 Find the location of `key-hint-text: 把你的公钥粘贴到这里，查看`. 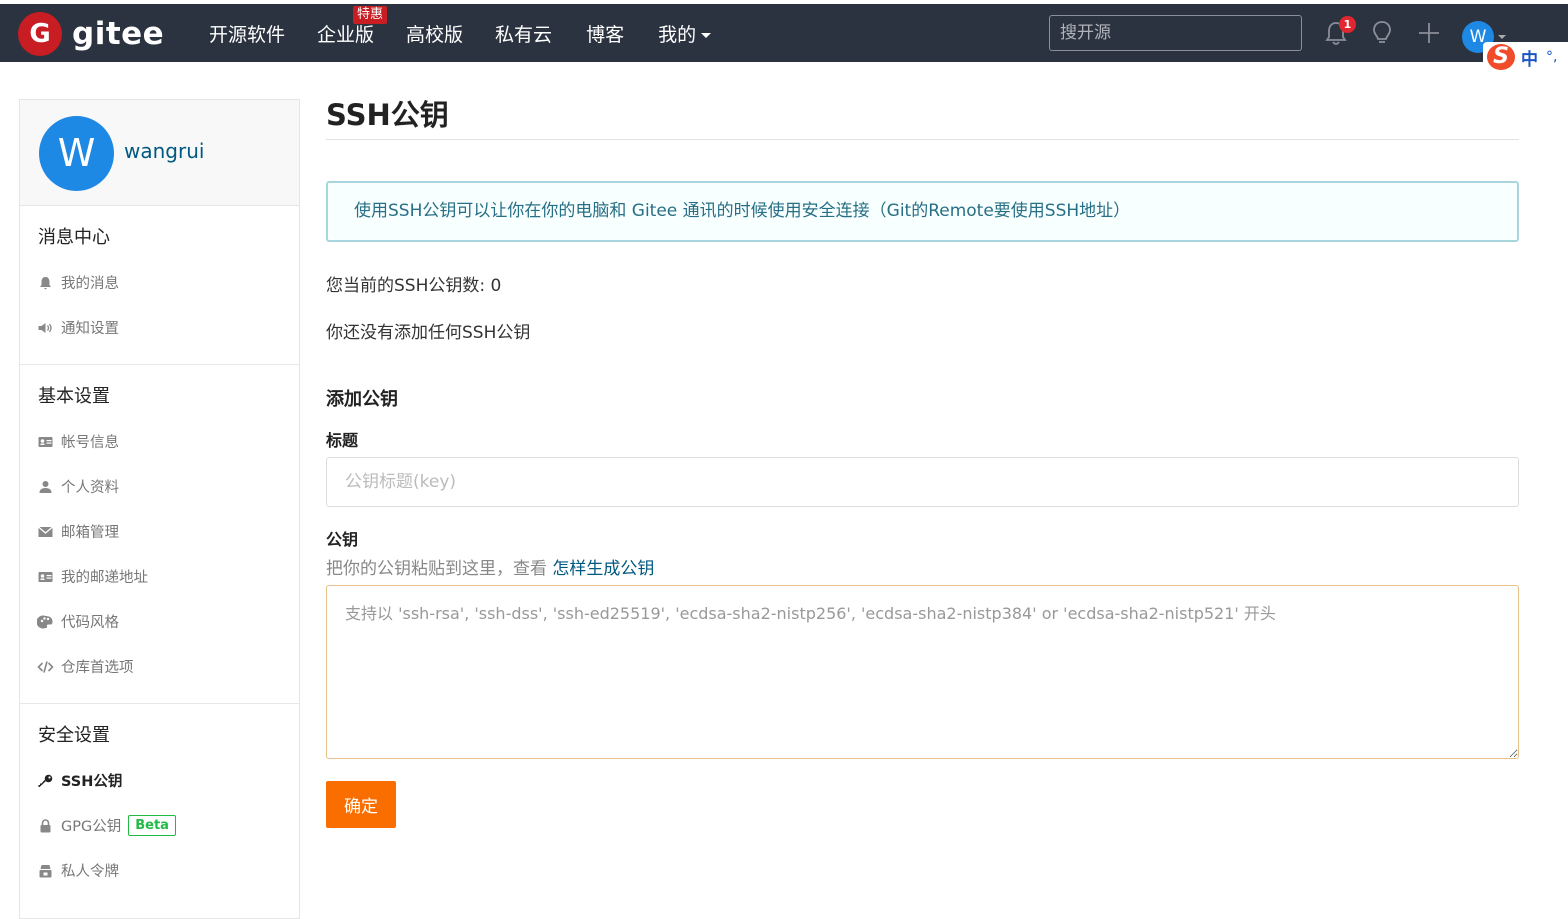

key-hint-text: 把你的公钥粘贴到这里，查看 is located at coordinates (439, 569).